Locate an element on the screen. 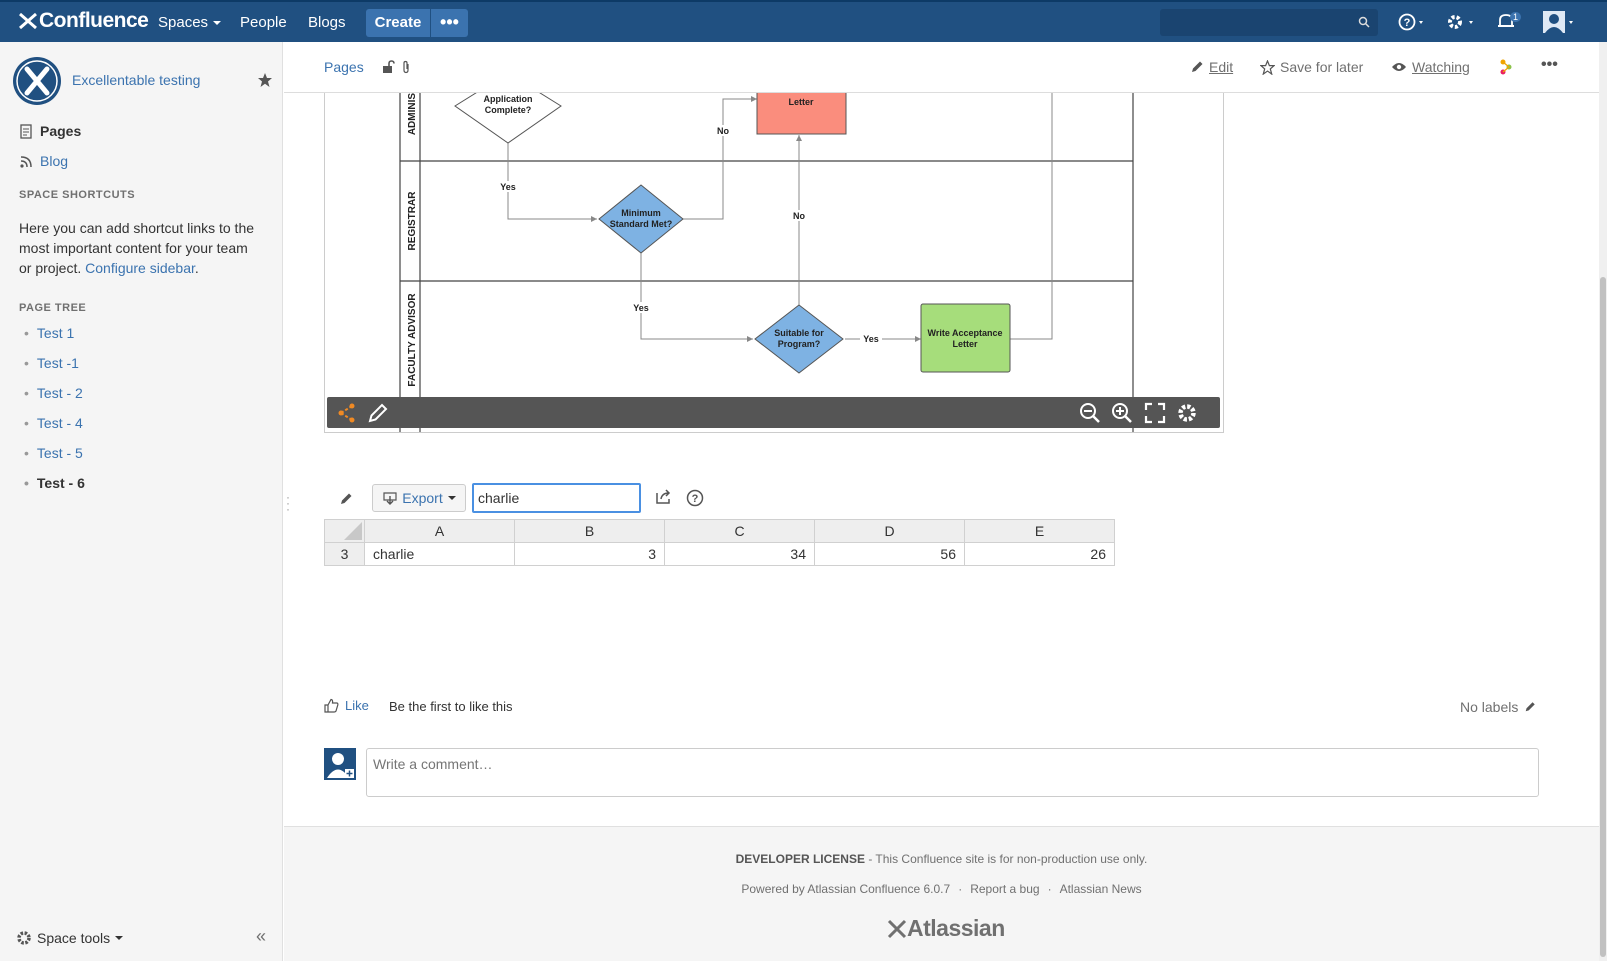  user-avatar-icon is located at coordinates (340, 765).